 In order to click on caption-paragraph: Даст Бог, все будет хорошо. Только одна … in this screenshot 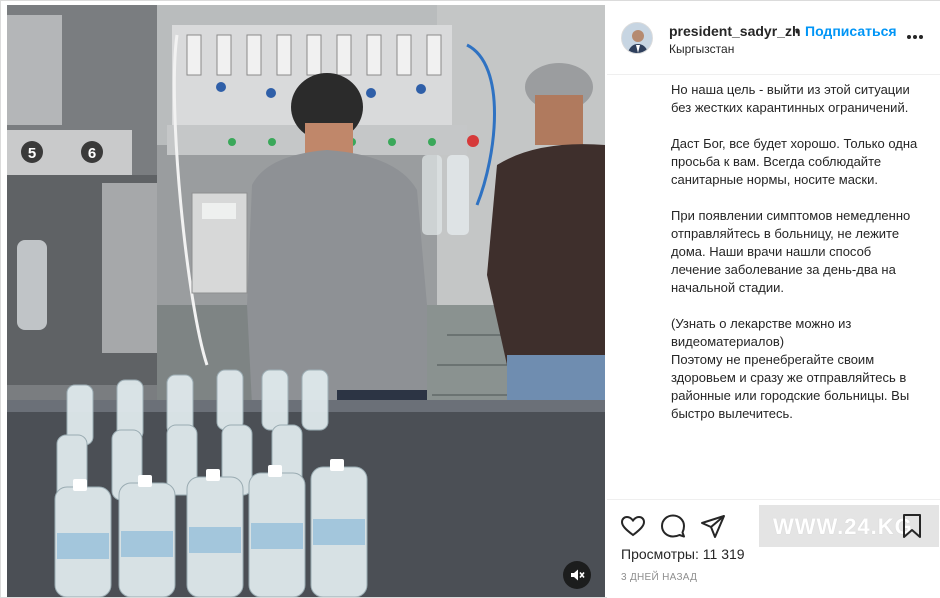, I will do `click(794, 161)`.